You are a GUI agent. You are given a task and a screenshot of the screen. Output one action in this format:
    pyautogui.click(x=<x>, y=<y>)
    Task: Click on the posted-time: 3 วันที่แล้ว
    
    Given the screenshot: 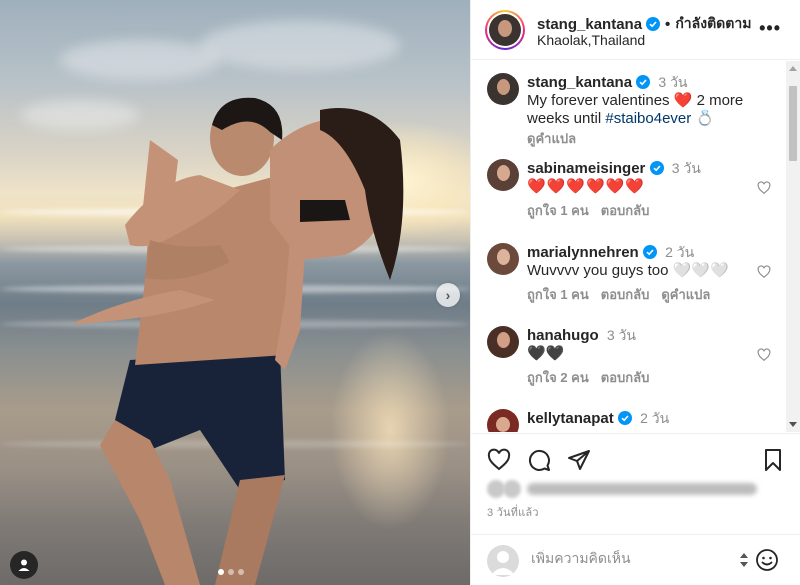 What is the action you would take?
    pyautogui.click(x=513, y=512)
    